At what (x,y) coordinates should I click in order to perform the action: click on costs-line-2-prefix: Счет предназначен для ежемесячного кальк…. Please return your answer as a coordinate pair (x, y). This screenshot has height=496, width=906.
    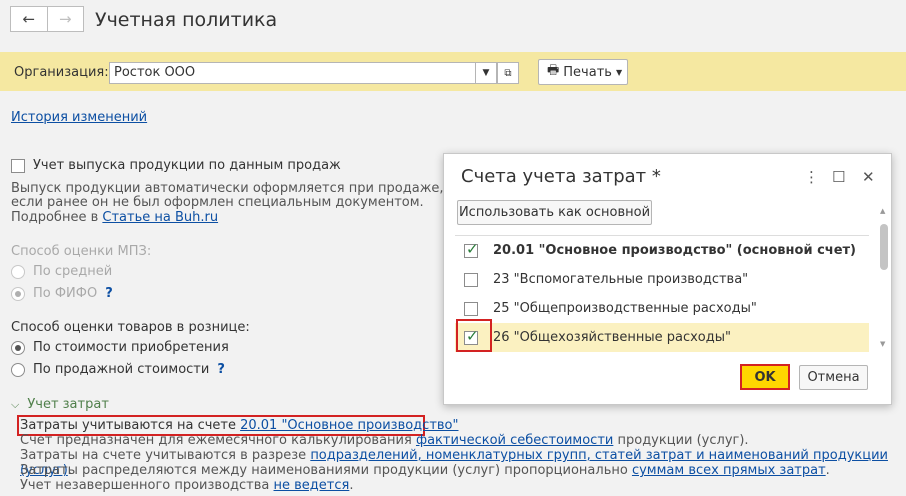
    Looking at the image, I should click on (218, 440).